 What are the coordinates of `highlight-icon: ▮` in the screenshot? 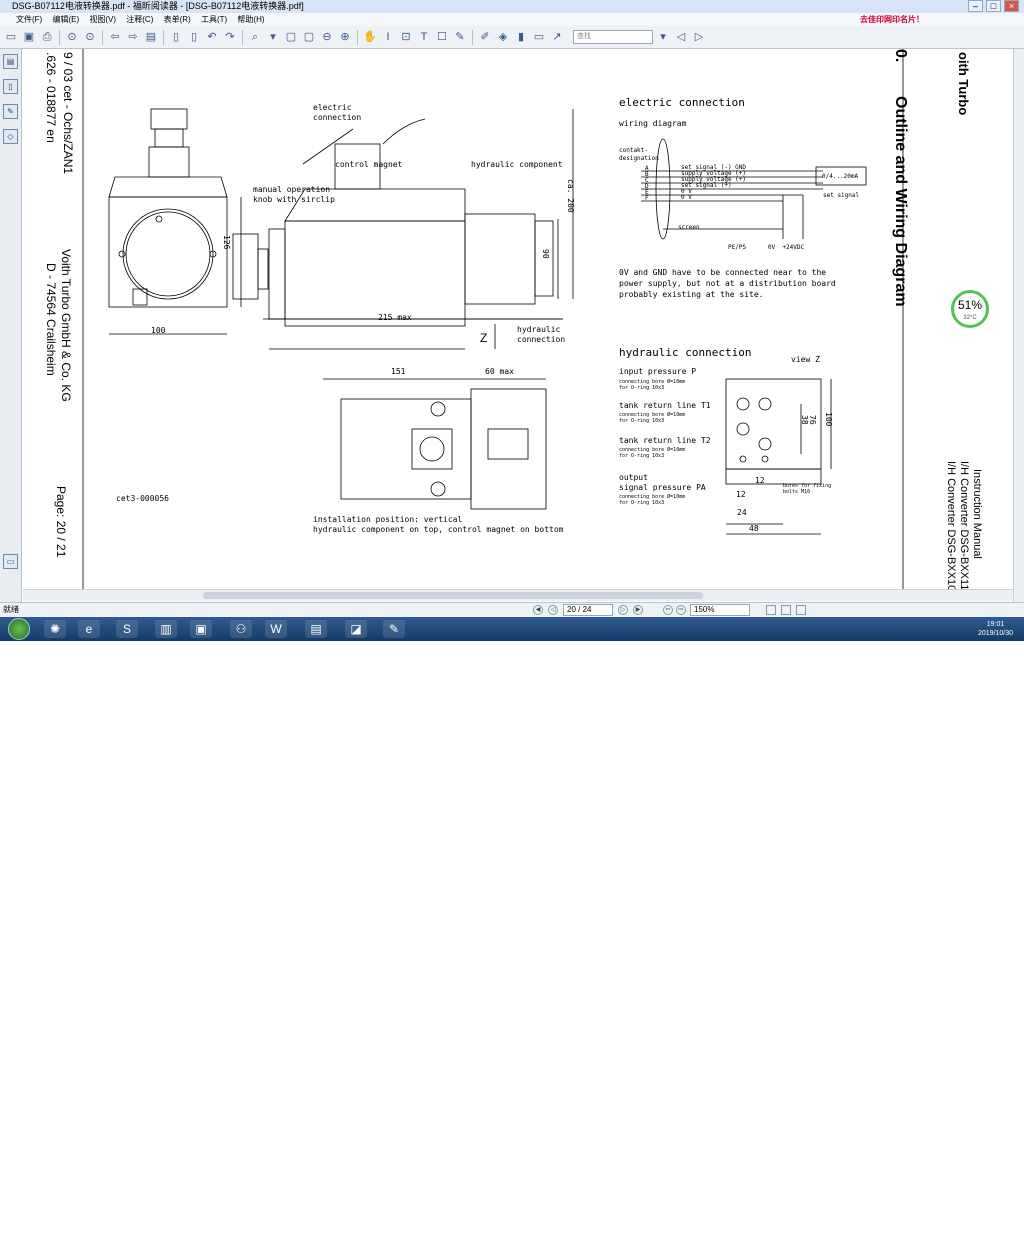 It's located at (521, 37).